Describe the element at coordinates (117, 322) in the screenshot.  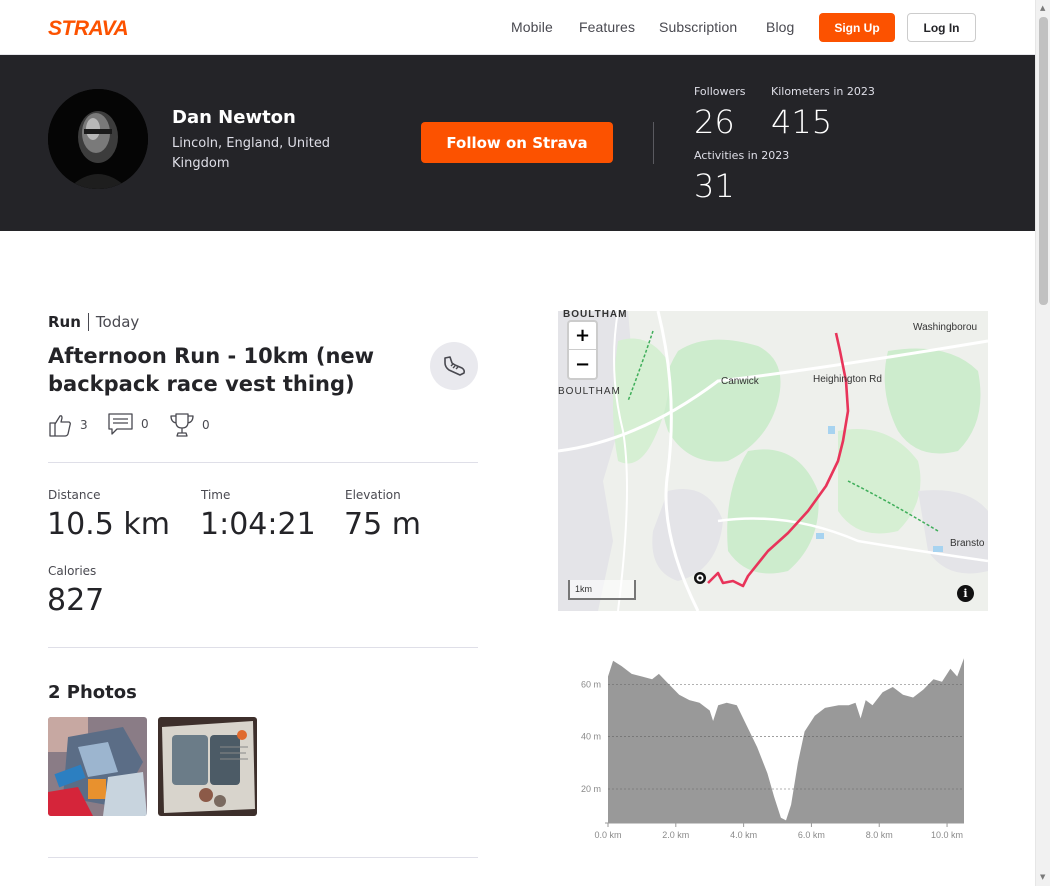
I see `activity-date: Today` at that location.